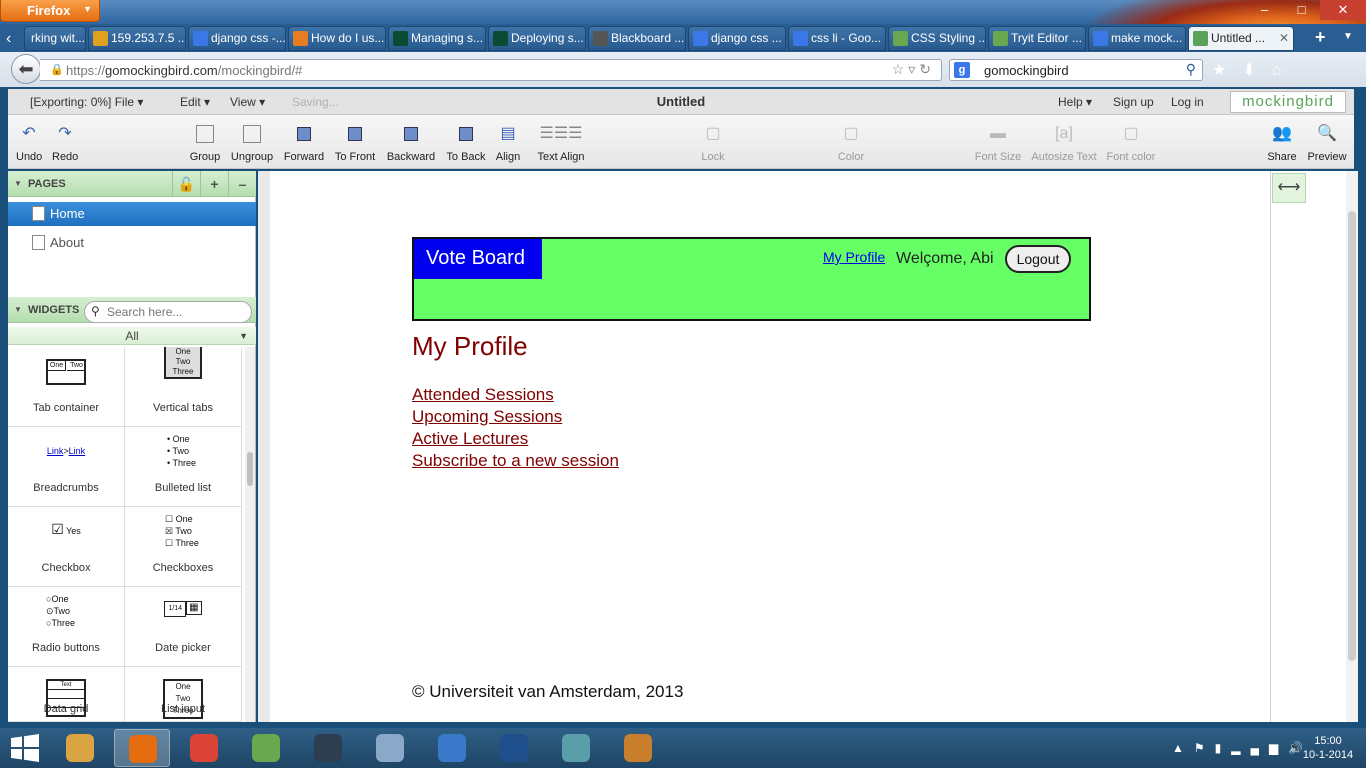 This screenshot has height=768, width=1366. What do you see at coordinates (1284, 38) in the screenshot?
I see `close-tab-icon: ✕` at bounding box center [1284, 38].